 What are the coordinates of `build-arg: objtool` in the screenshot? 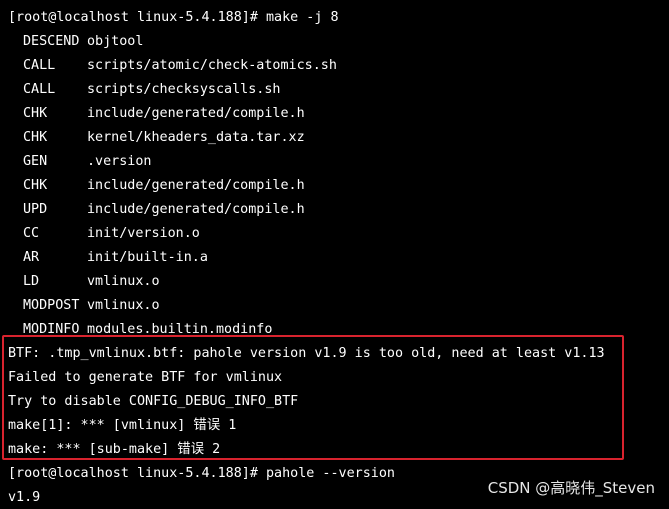 It's located at (115, 41).